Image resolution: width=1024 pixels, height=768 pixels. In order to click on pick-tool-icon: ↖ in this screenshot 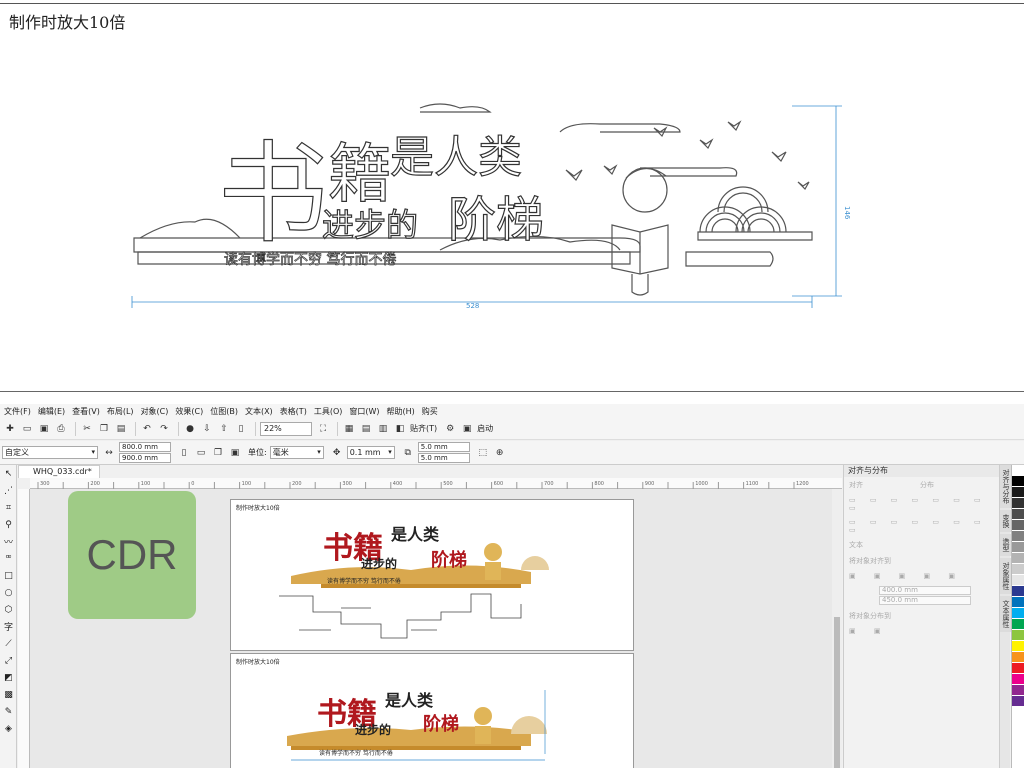, I will do `click(8, 473)`.